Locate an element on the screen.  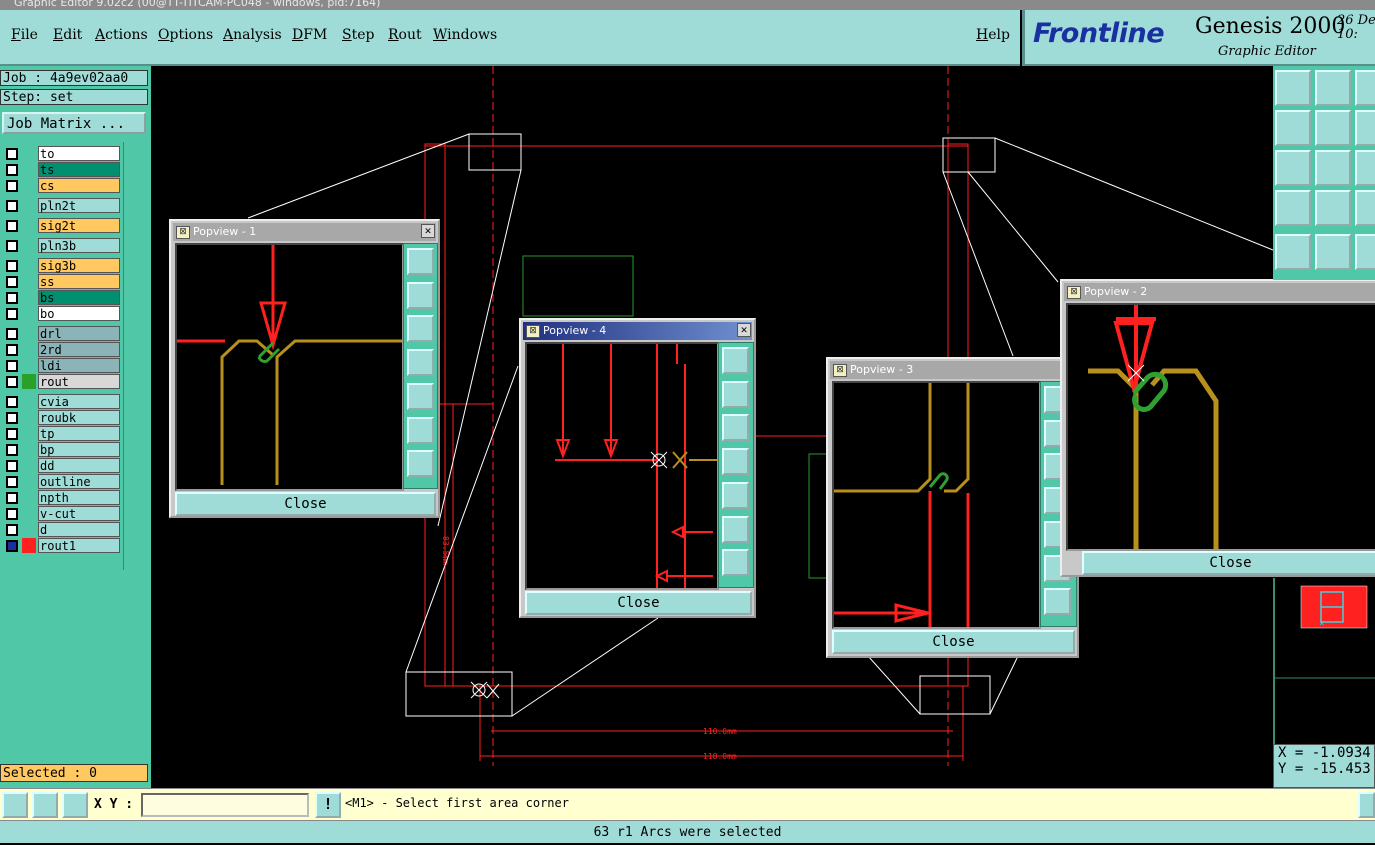
layer-name: sig2t is located at coordinates (79, 225).